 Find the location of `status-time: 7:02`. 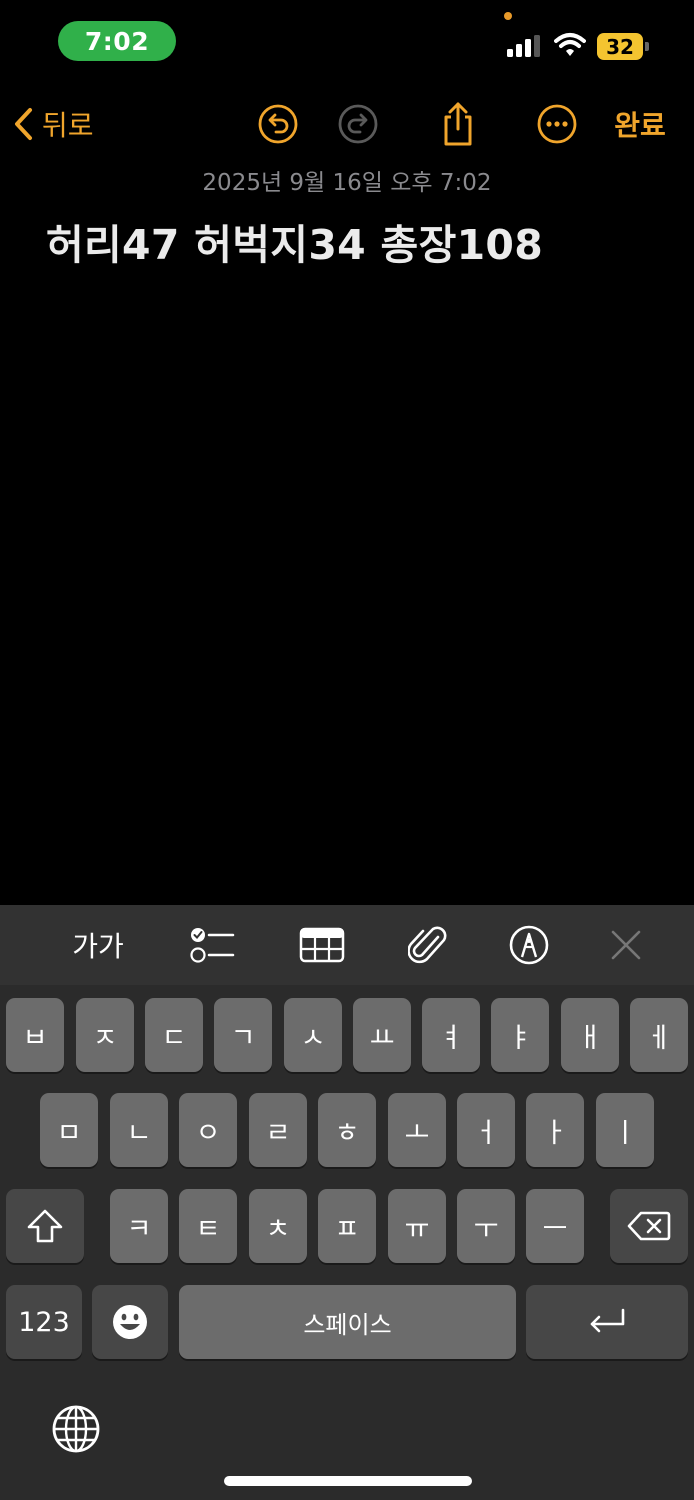

status-time: 7:02 is located at coordinates (117, 41).